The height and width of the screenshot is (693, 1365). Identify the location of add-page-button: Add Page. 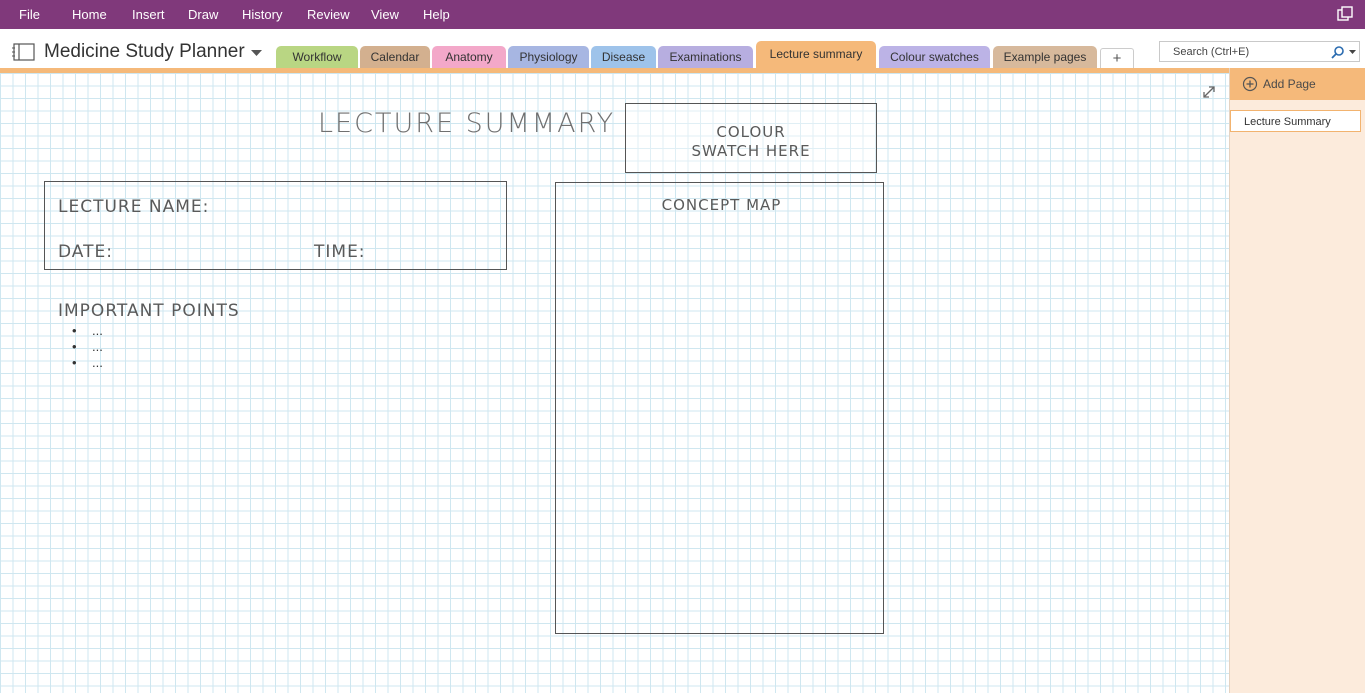
(1297, 84).